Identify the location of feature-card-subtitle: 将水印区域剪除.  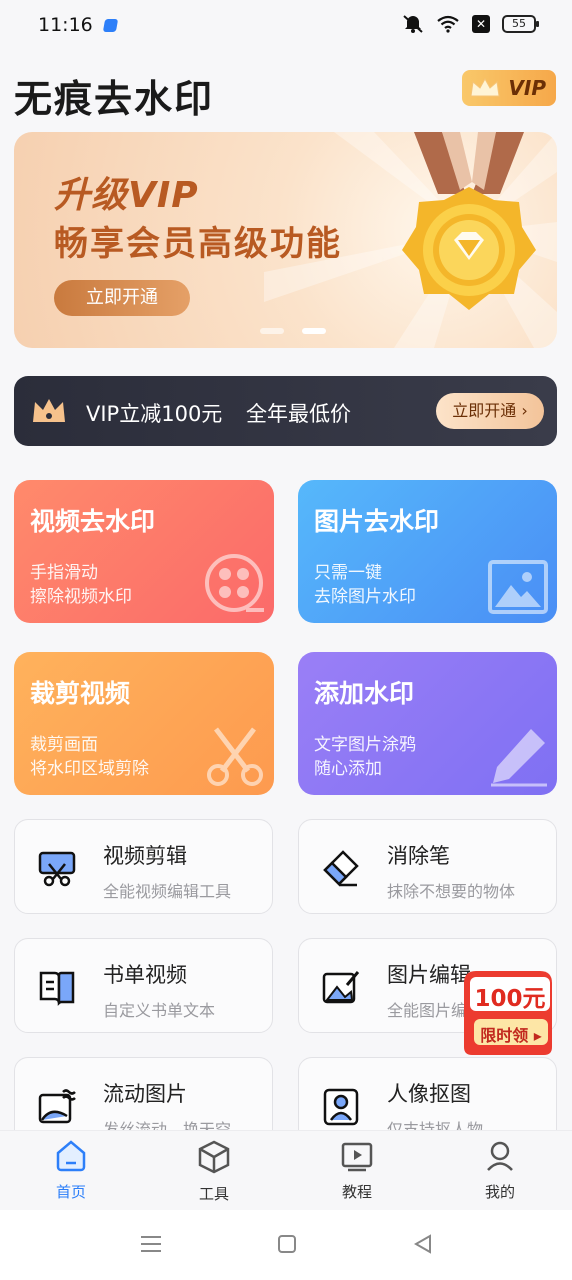
(89, 769).